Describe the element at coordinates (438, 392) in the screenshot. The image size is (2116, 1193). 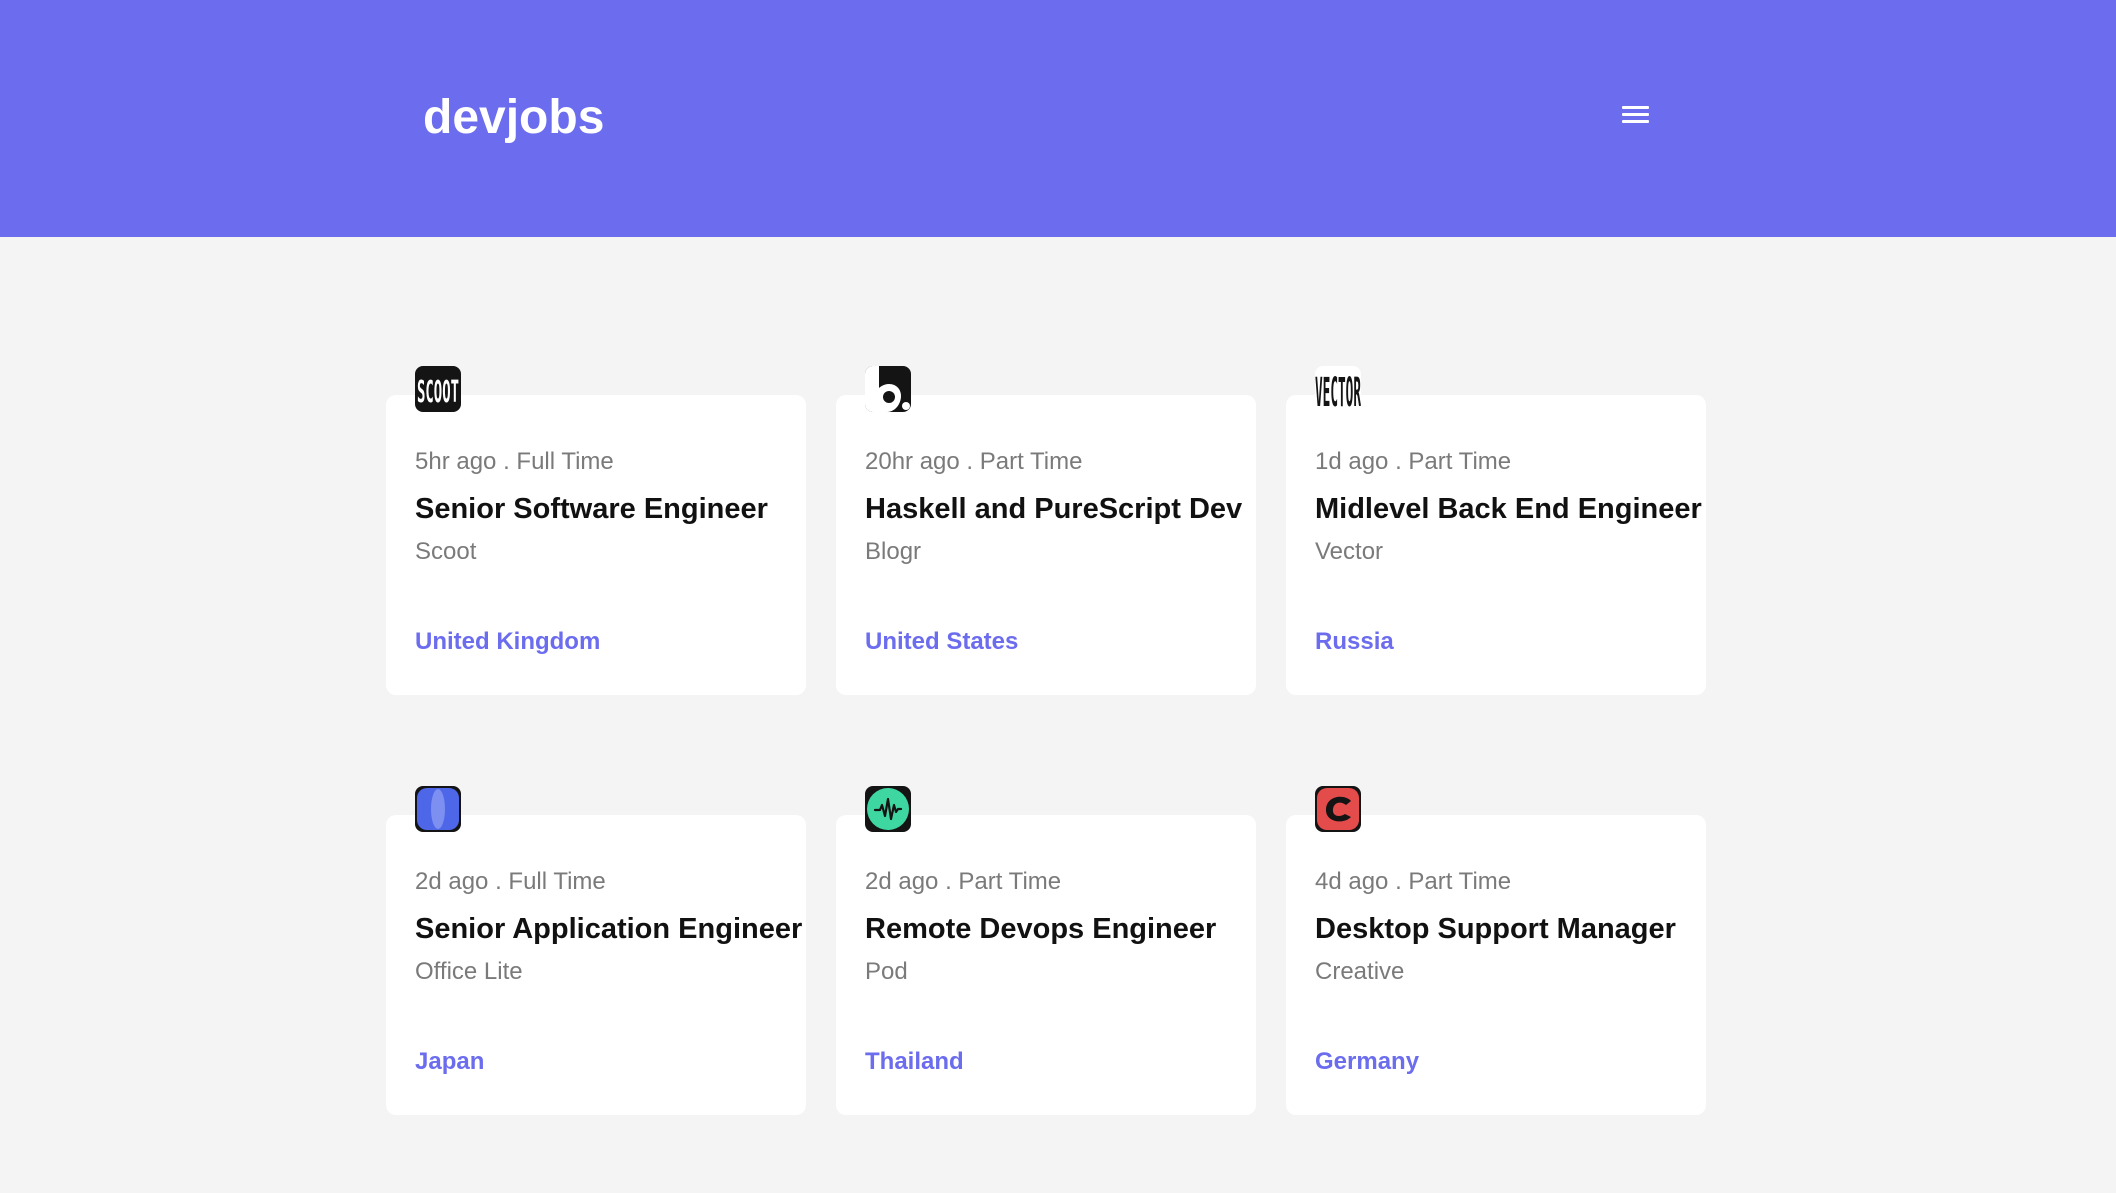
I see `svg-text: SCOOT` at that location.